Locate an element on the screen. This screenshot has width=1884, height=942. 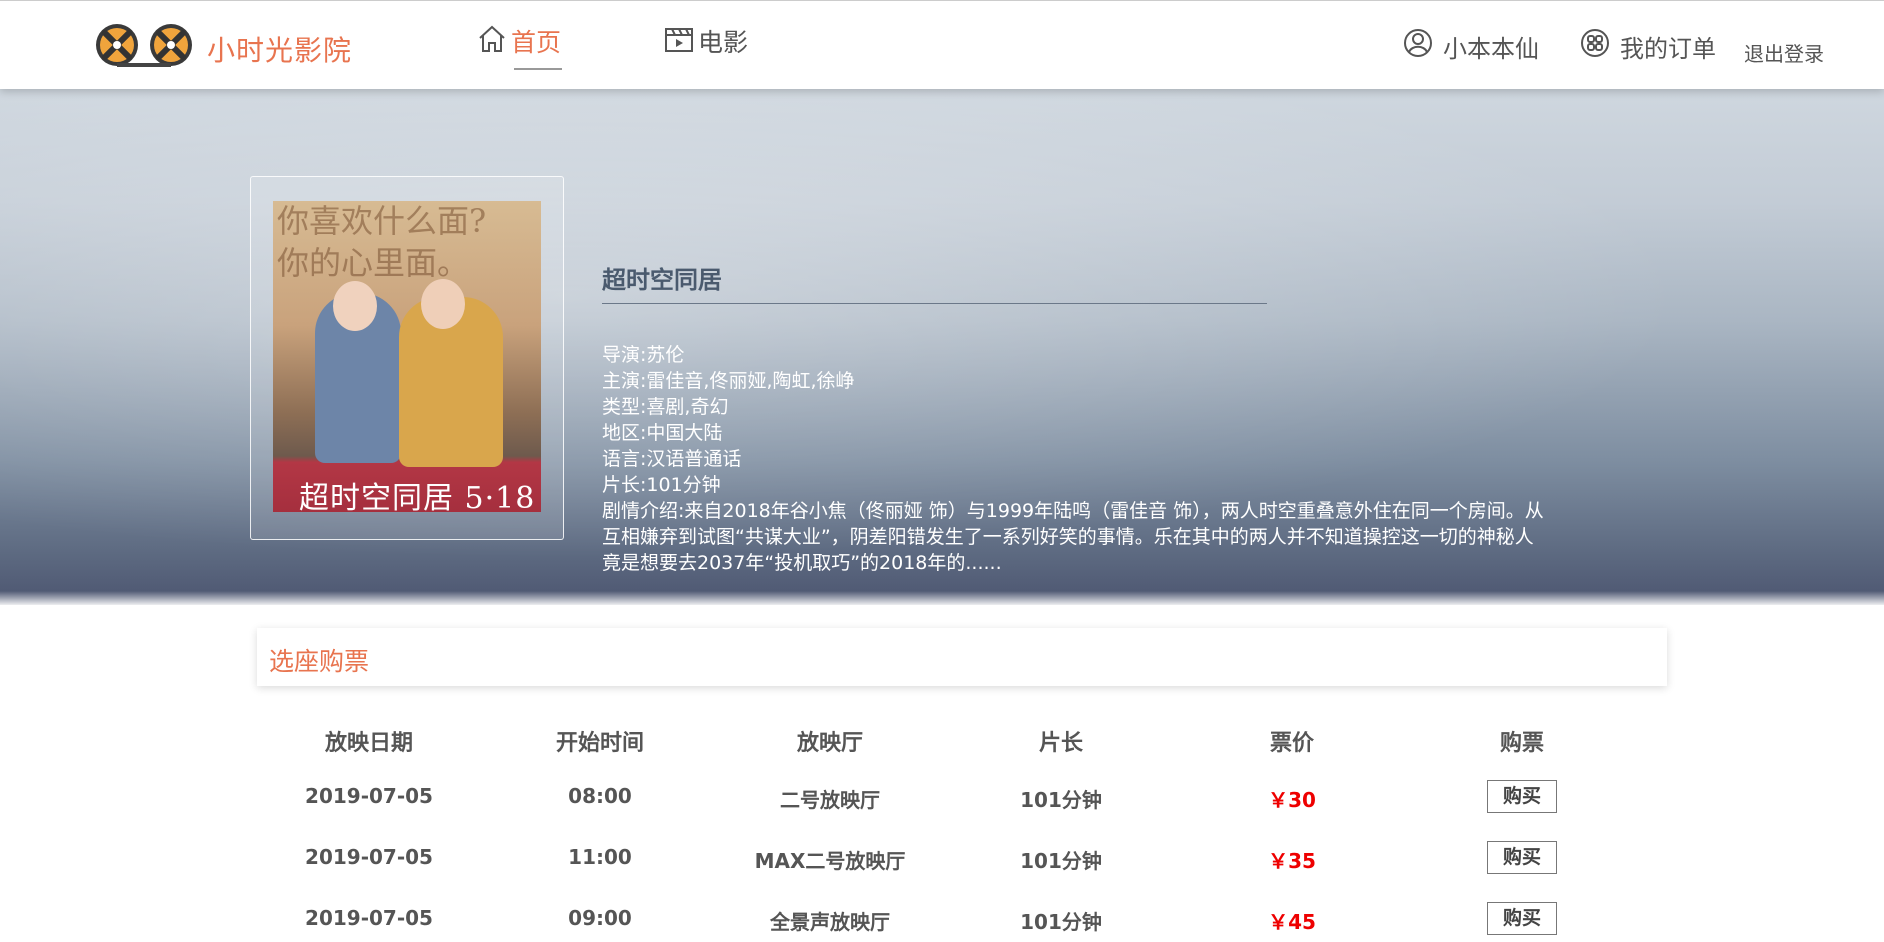
poster-frame: 你喜欢什么面? 你的心里面。 超时空同居 5·18 is located at coordinates (407, 358).